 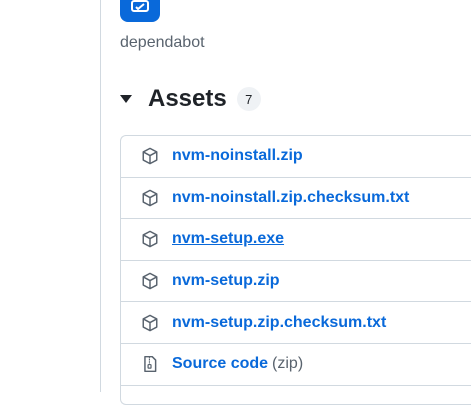 I want to click on asset-row: nvm-setup.zip.checksum.txt, so click(x=296, y=323).